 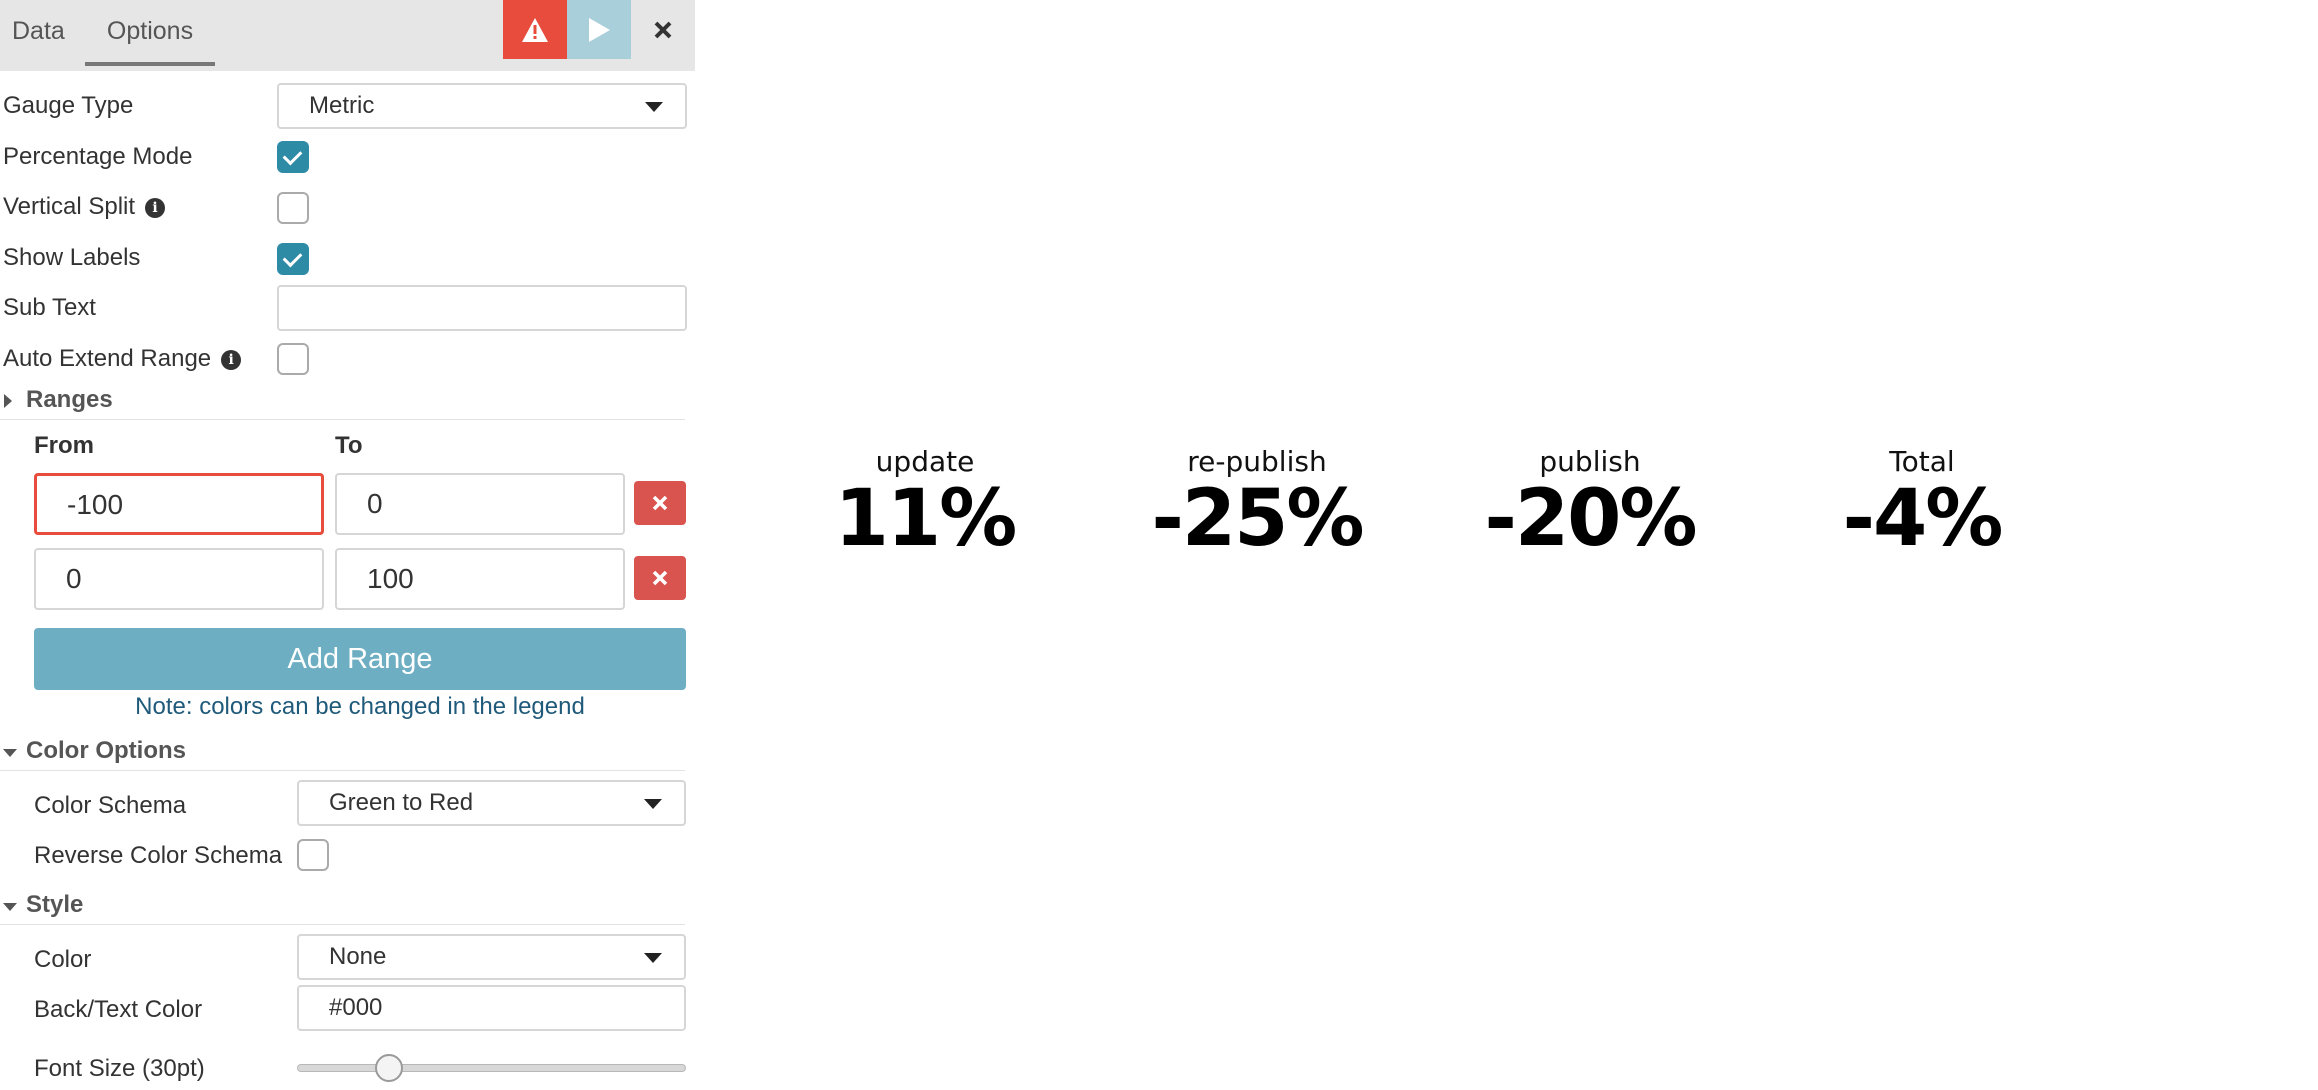 What do you see at coordinates (68, 105) in the screenshot?
I see `gauge-type-label: Gauge Type` at bounding box center [68, 105].